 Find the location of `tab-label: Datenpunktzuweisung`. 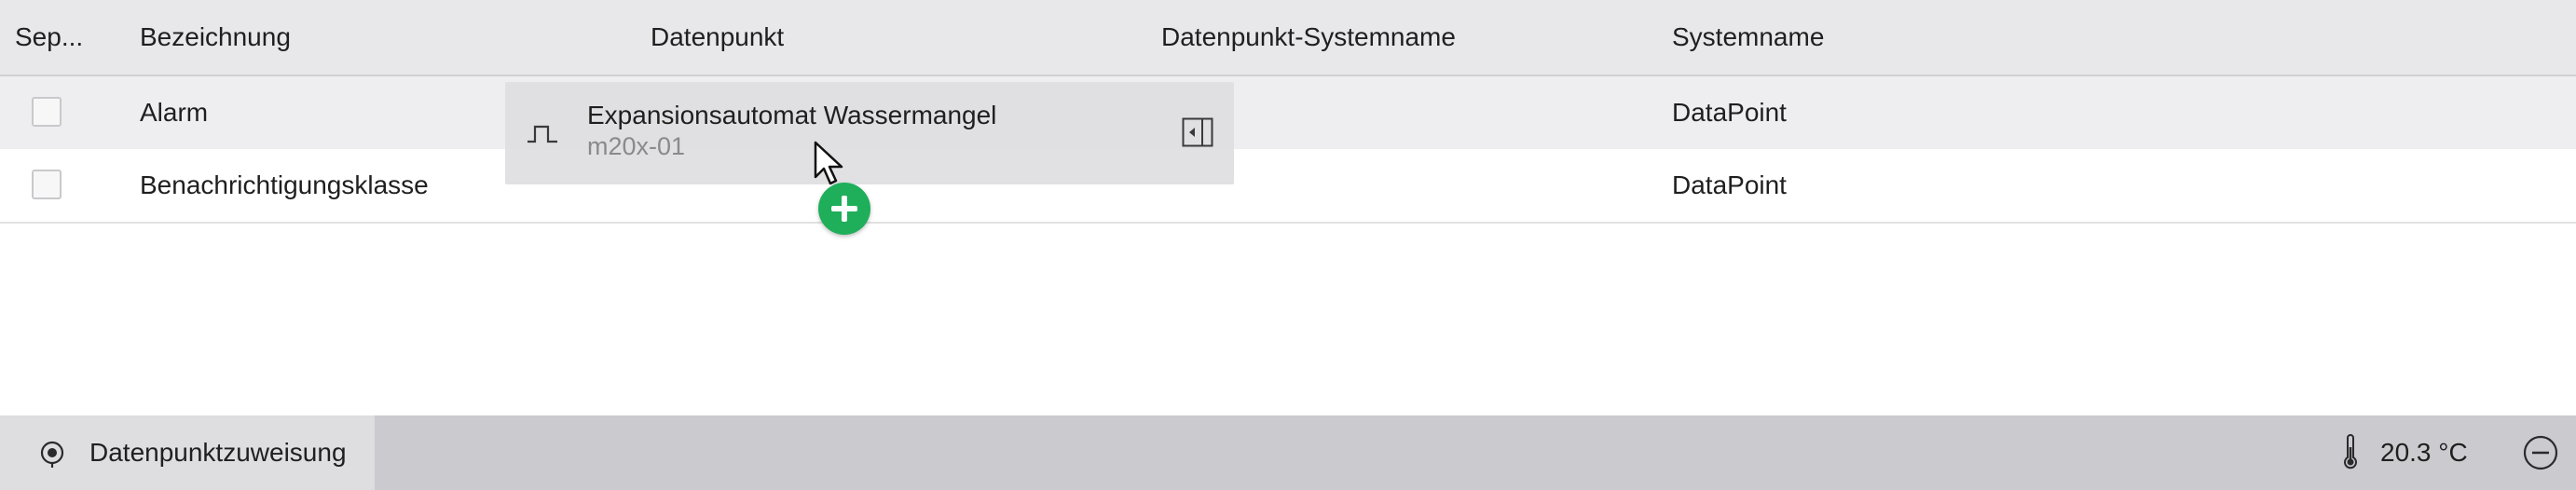

tab-label: Datenpunktzuweisung is located at coordinates (218, 452).